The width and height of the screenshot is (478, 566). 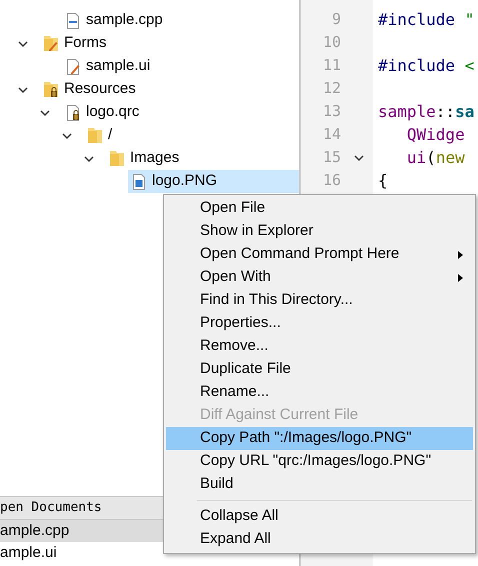 What do you see at coordinates (73, 20) in the screenshot?
I see `cpp-file-icon` at bounding box center [73, 20].